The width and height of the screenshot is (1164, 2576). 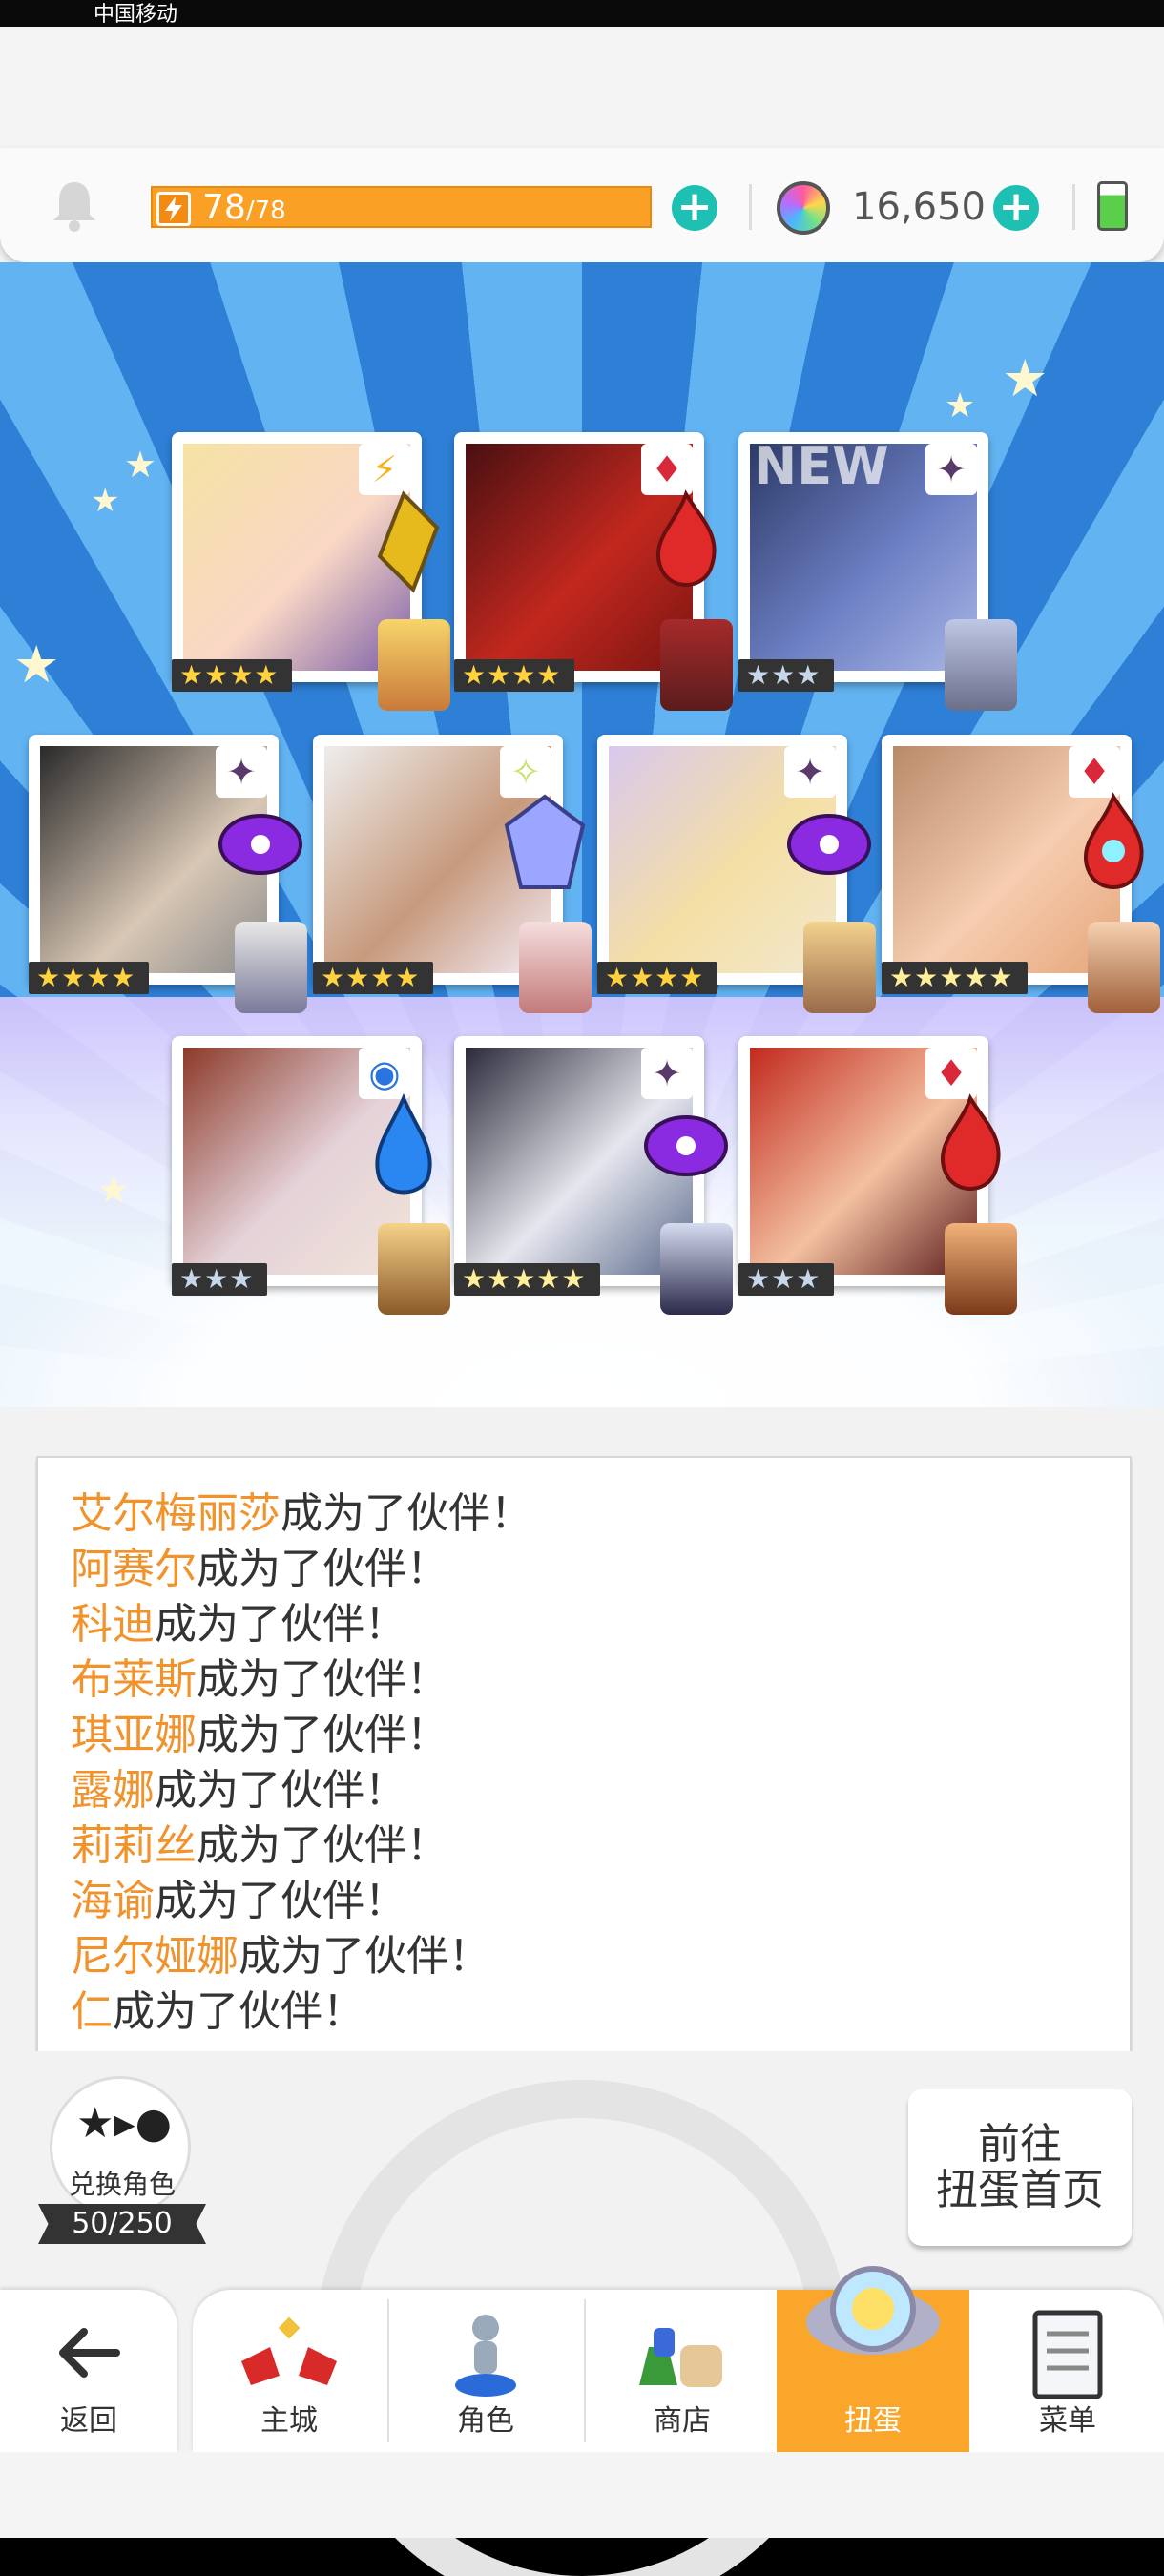 I want to click on tab-menu: 菜单, so click(x=1067, y=2371).